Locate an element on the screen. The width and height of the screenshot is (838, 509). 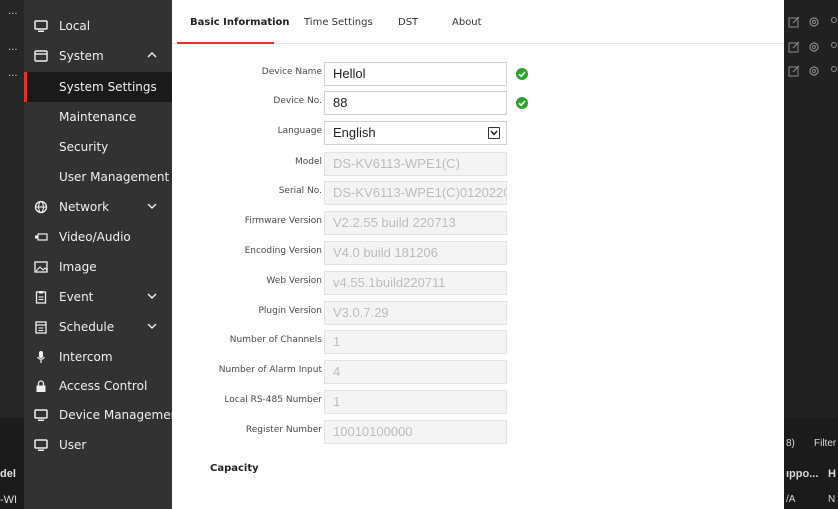
sidebar-item-label: Device Management is located at coordinates (121, 415).